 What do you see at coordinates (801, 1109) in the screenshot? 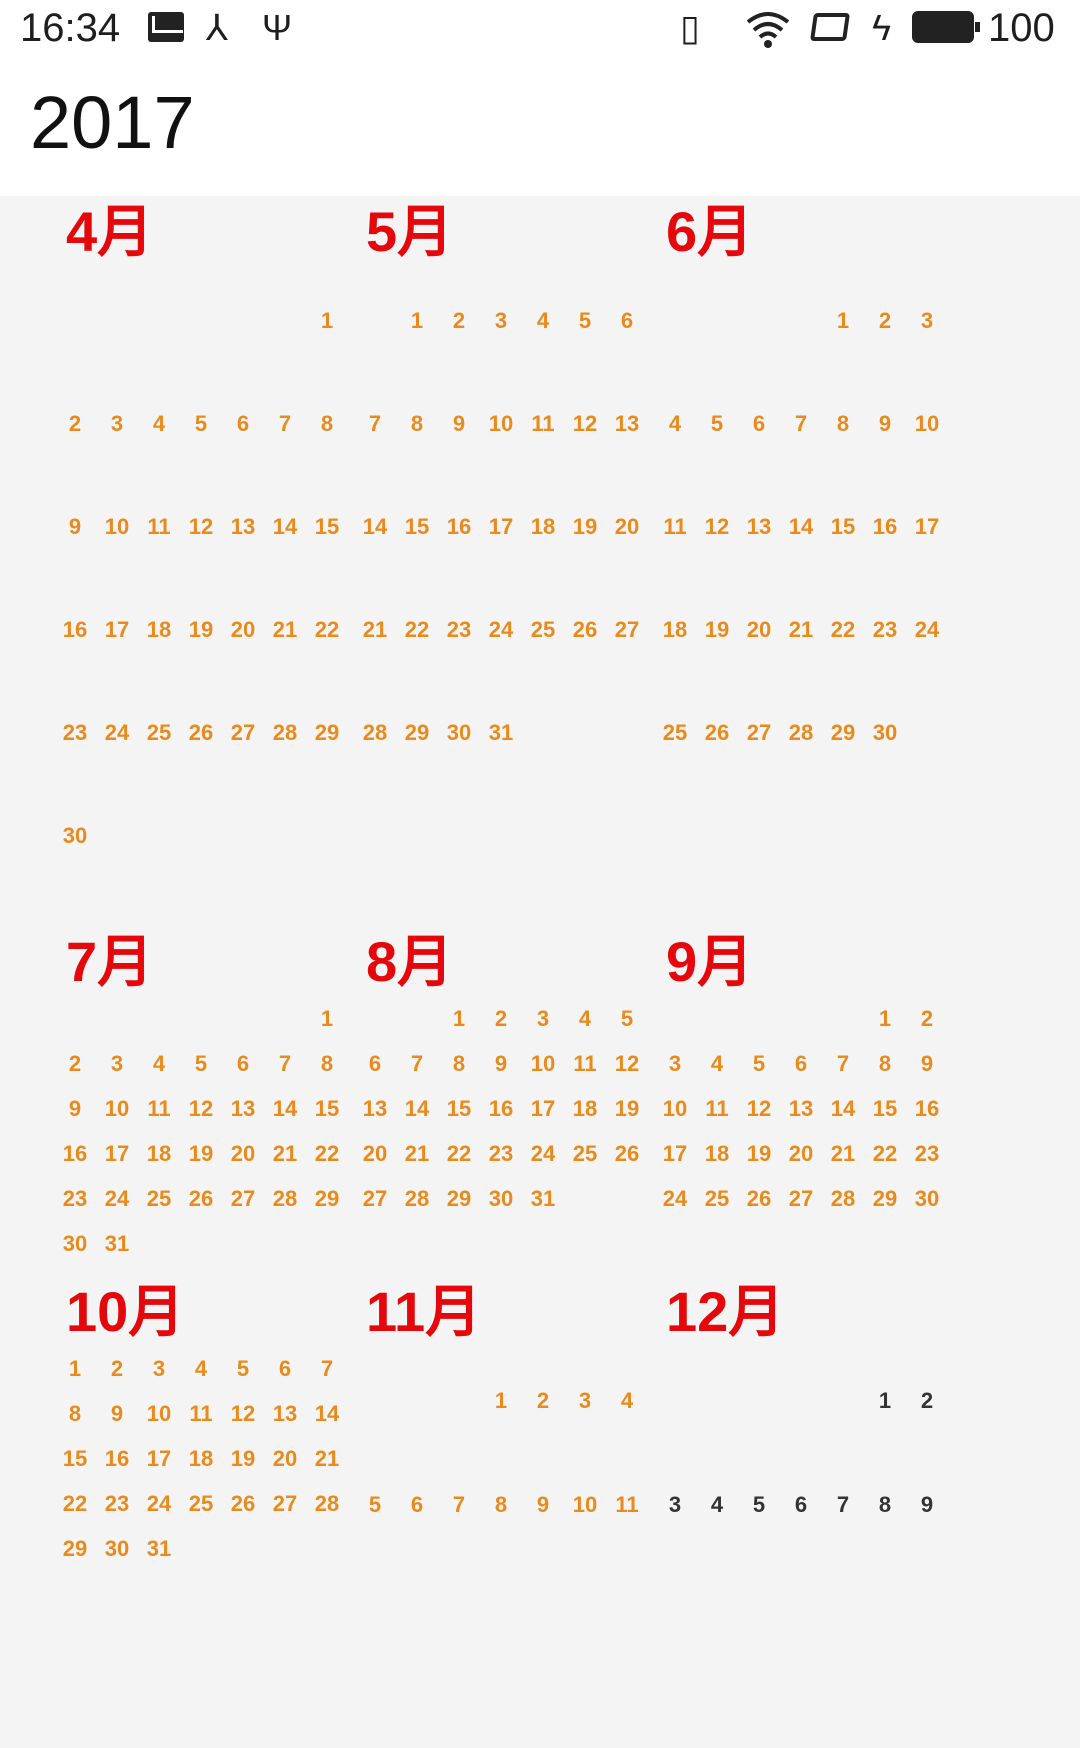
I see `day-cell: 13` at bounding box center [801, 1109].